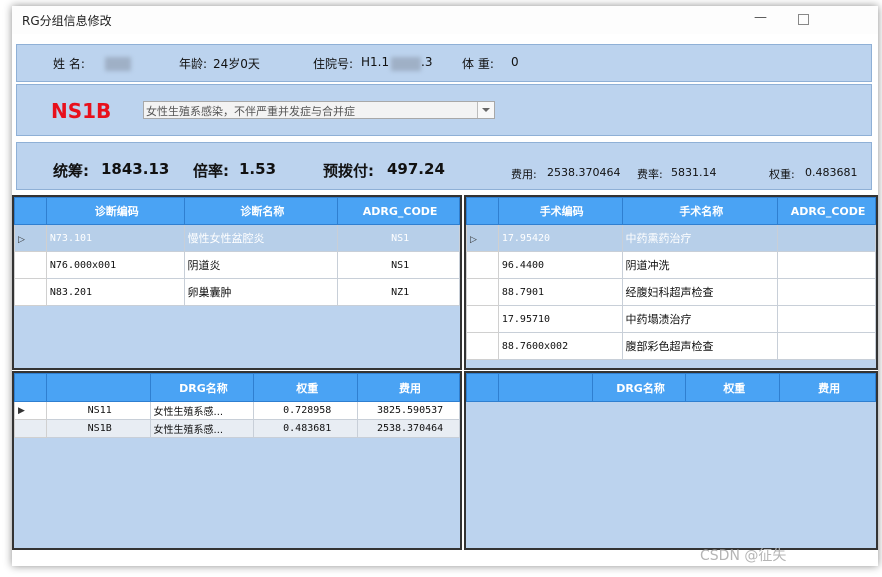  I want to click on surgery-code-cell: 88.7901, so click(560, 292).